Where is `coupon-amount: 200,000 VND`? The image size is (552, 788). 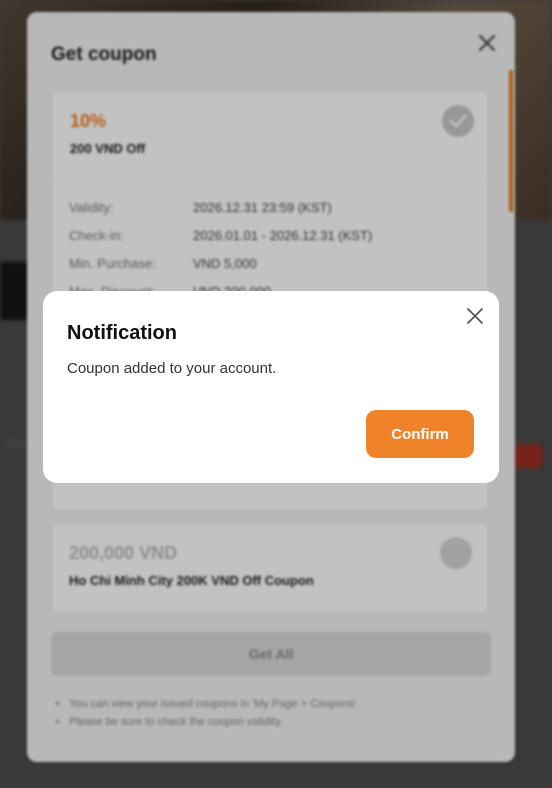 coupon-amount: 200,000 VND is located at coordinates (123, 553).